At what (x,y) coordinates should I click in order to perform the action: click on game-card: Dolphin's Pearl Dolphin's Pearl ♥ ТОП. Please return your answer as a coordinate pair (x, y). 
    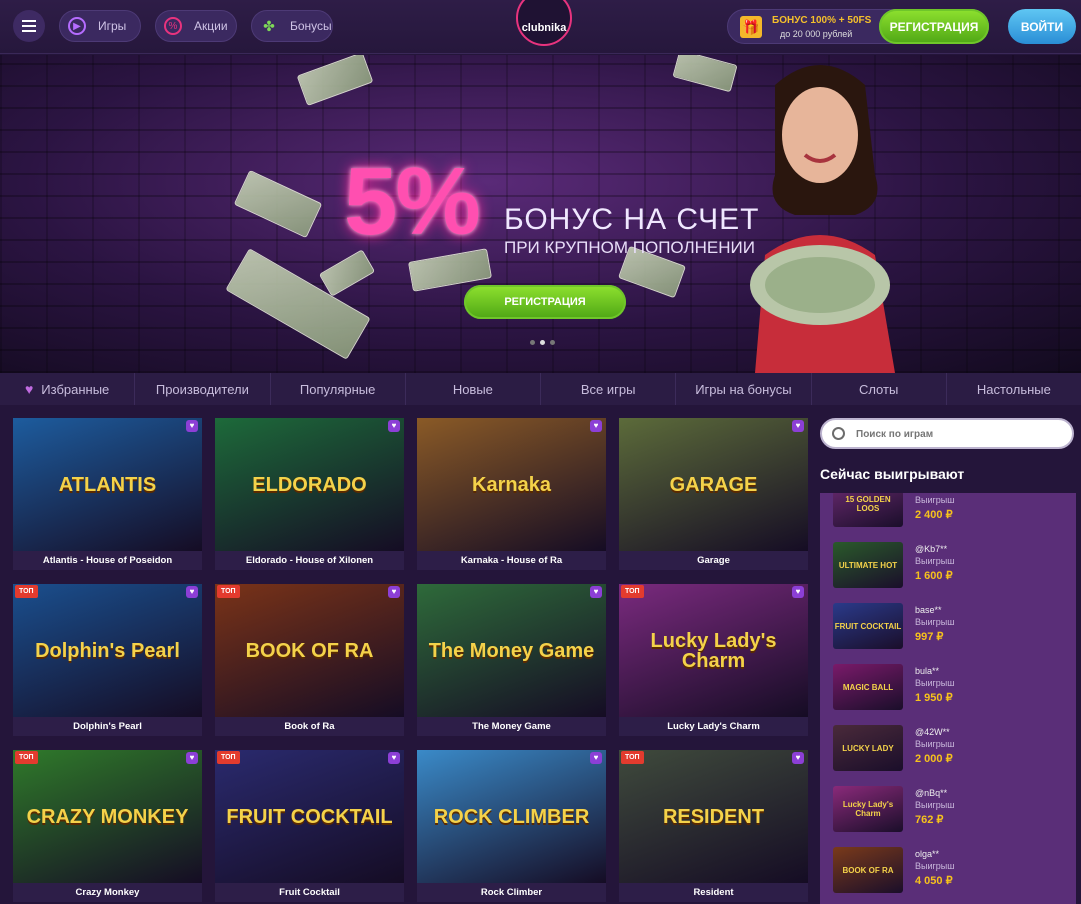
    Looking at the image, I should click on (107, 660).